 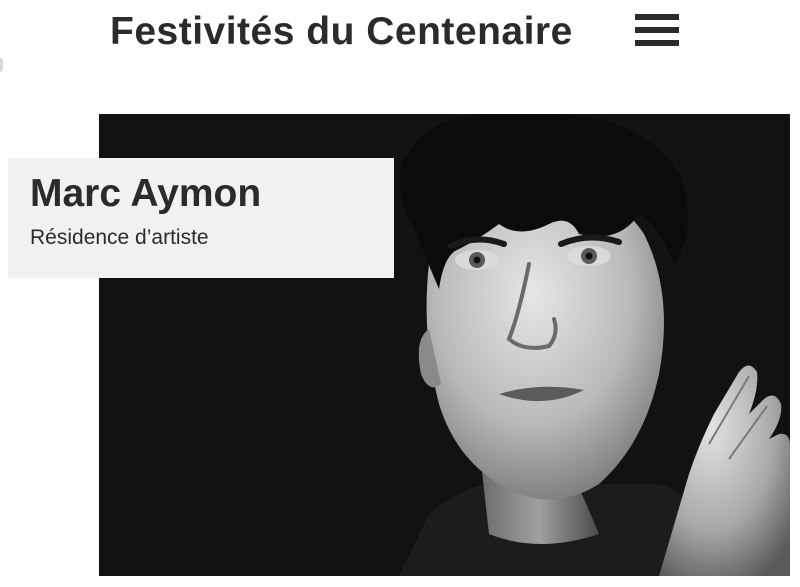 I want to click on right-pupil, so click(x=589, y=256).